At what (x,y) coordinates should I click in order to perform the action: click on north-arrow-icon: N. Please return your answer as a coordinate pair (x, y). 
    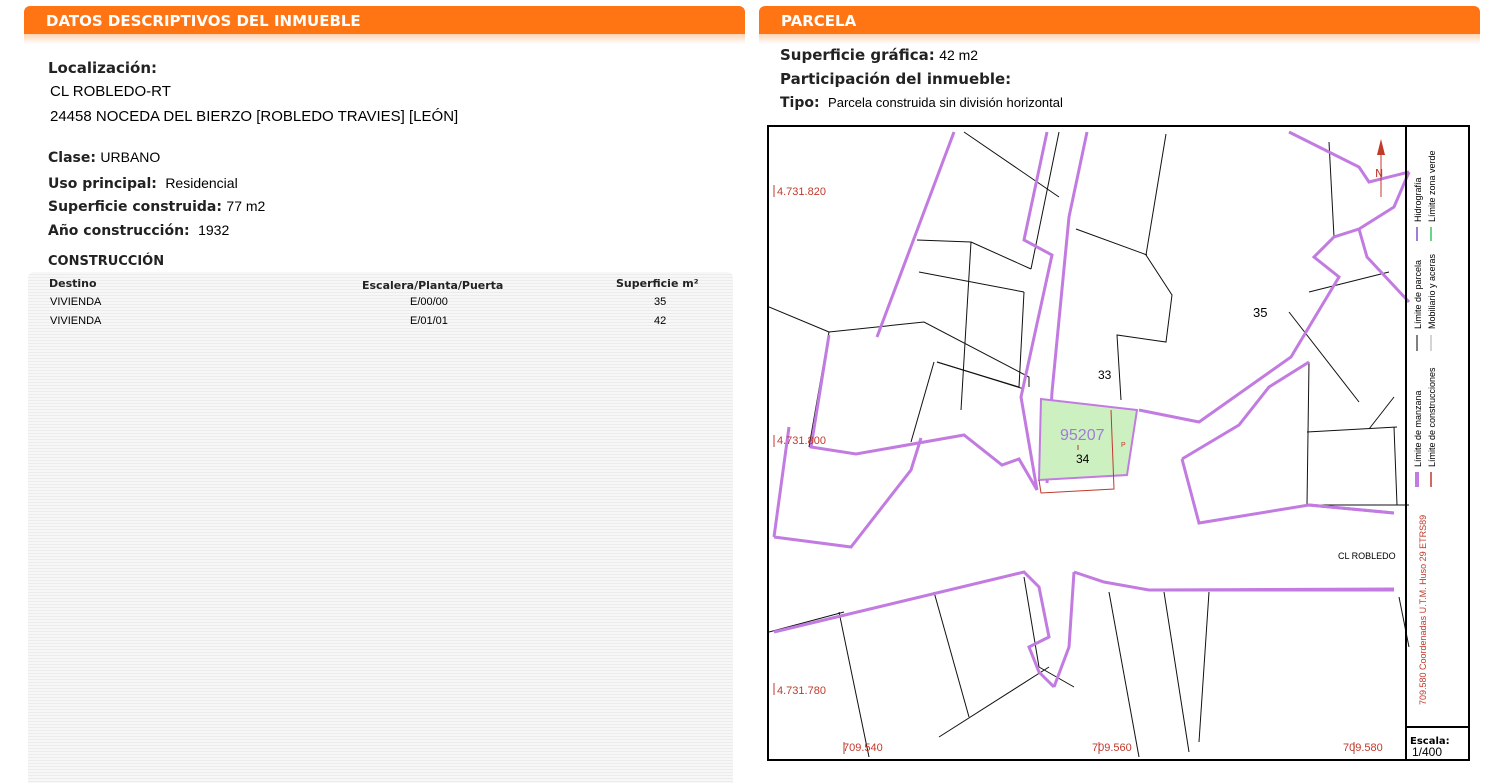
    Looking at the image, I should click on (1380, 168).